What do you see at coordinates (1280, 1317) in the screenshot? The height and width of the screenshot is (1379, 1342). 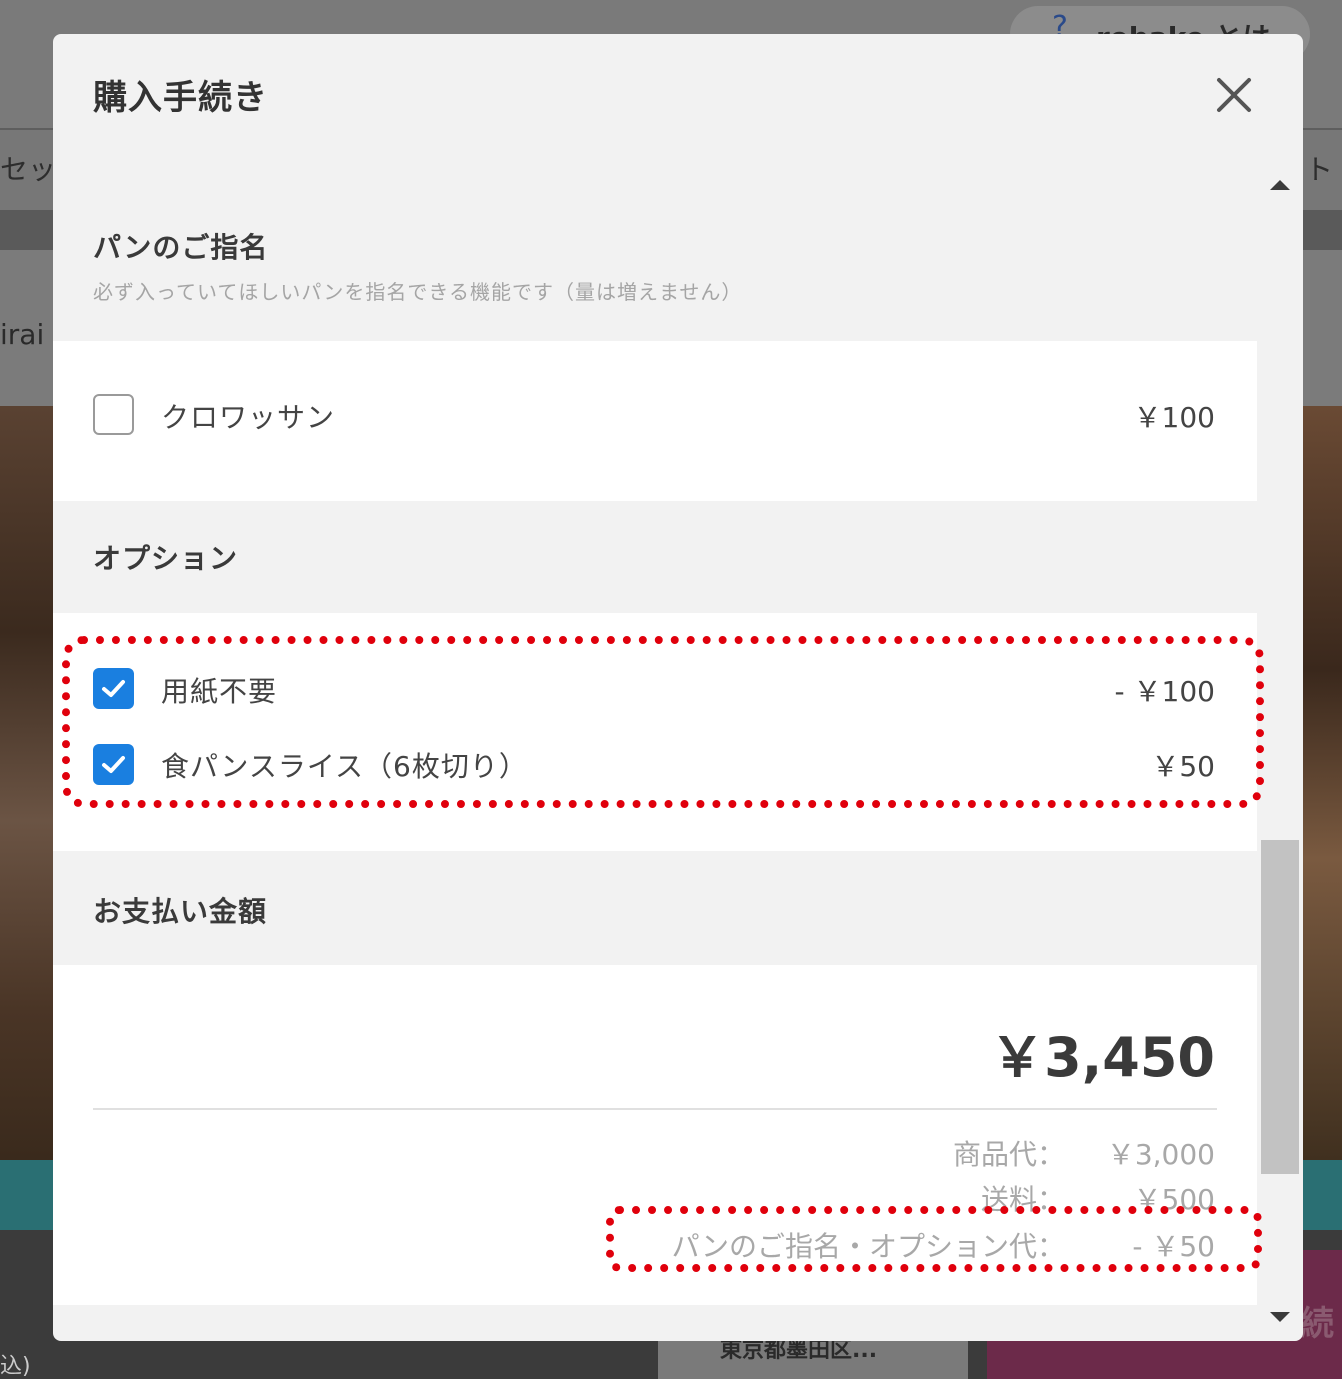 I see `scroll-down-arrow-icon` at bounding box center [1280, 1317].